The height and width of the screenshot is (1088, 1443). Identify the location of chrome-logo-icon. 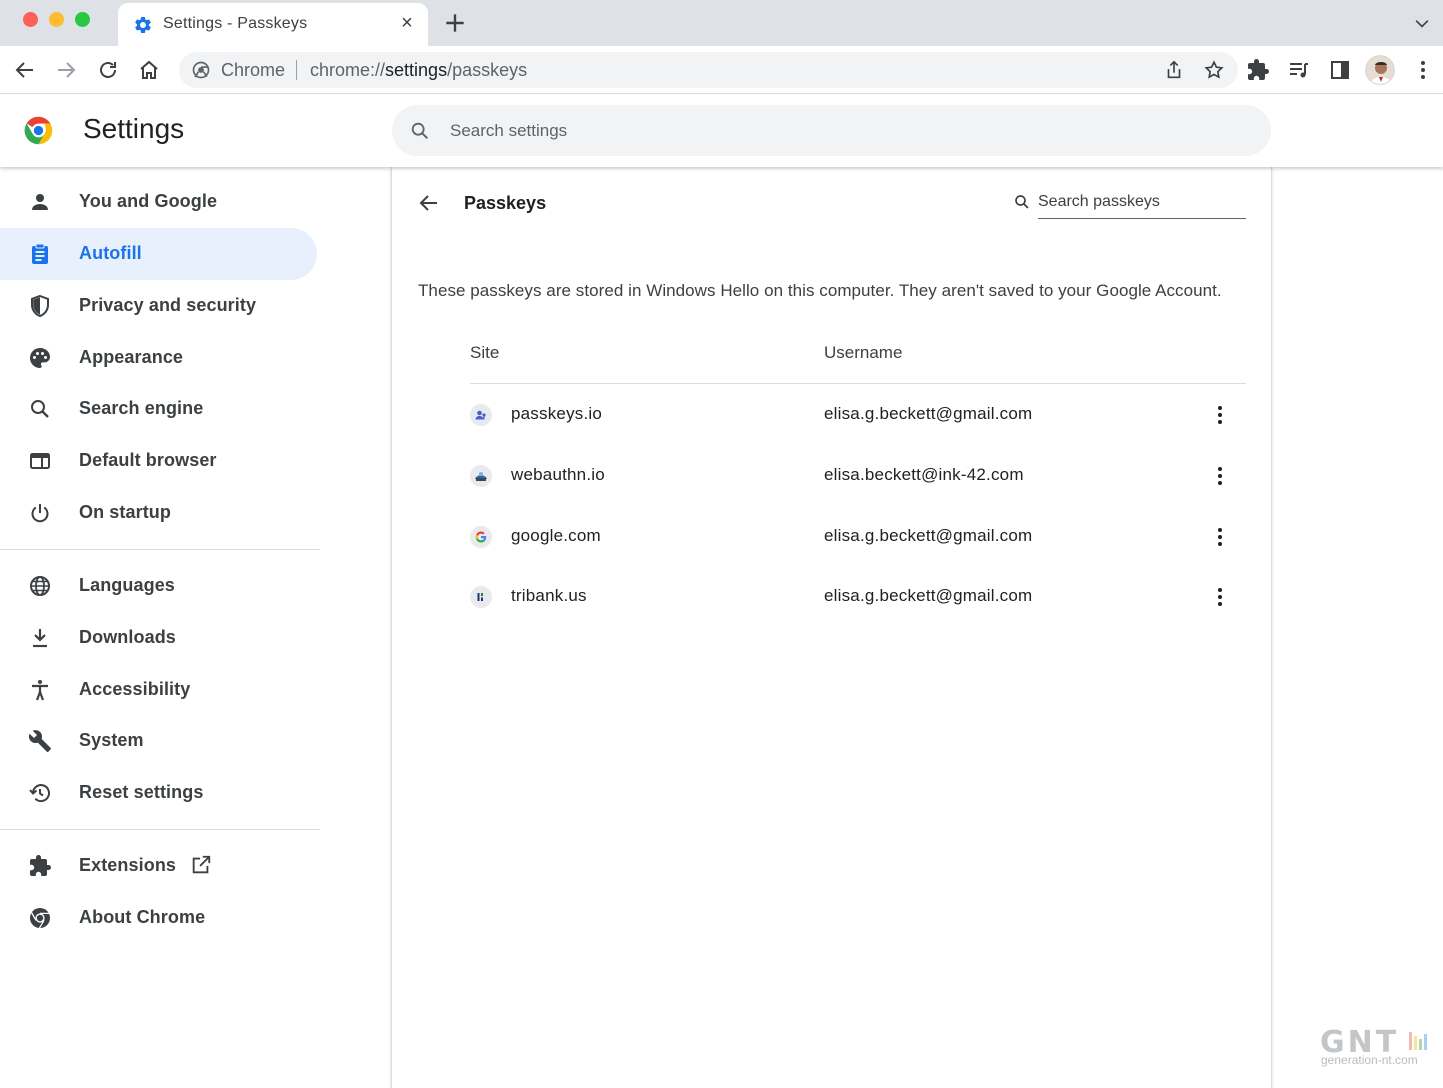
(38, 130).